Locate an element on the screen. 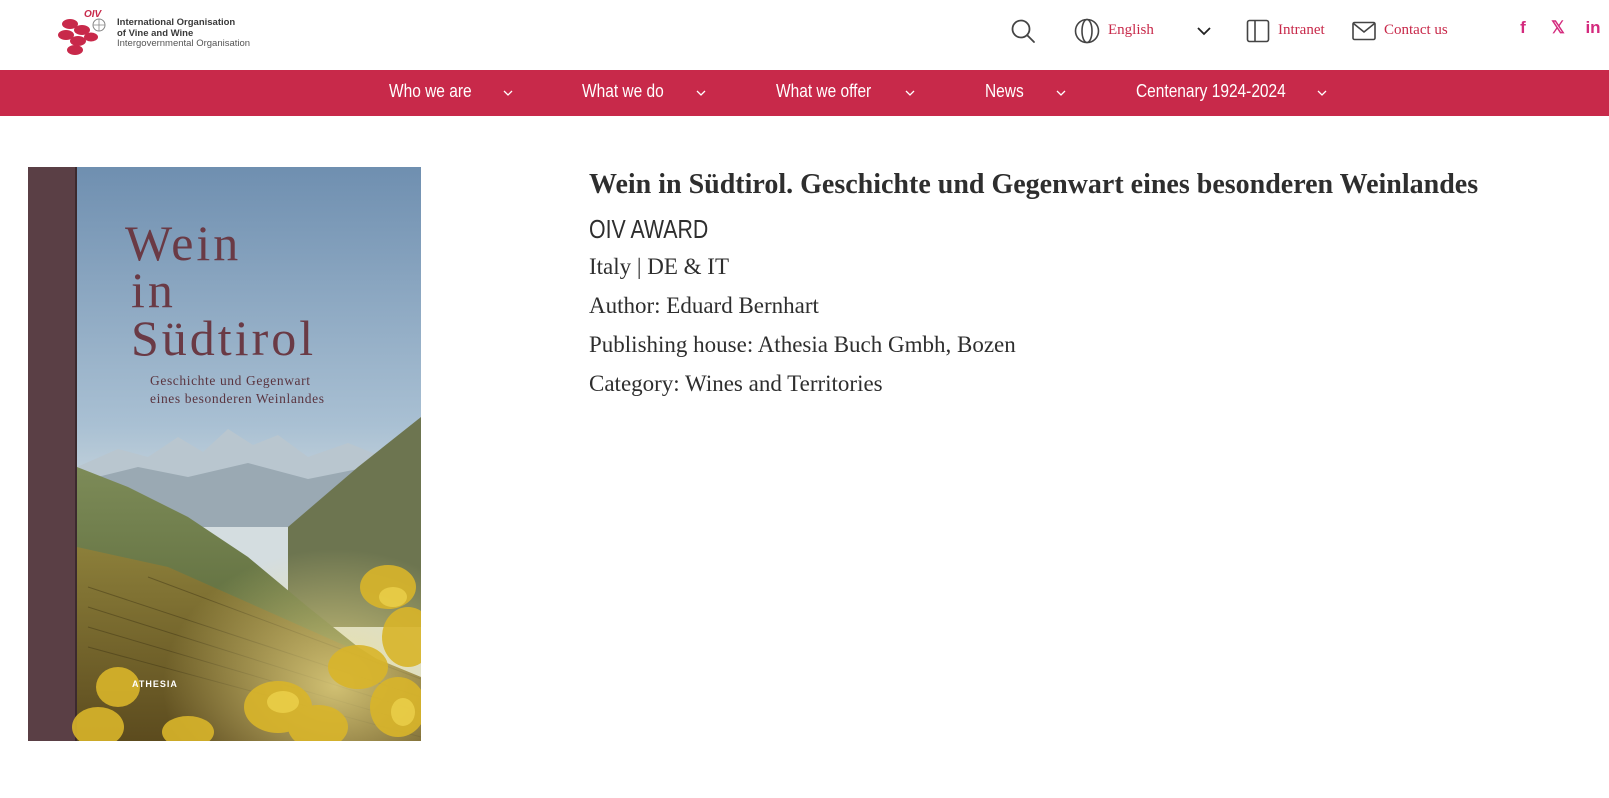  mail-icon is located at coordinates (1364, 31).